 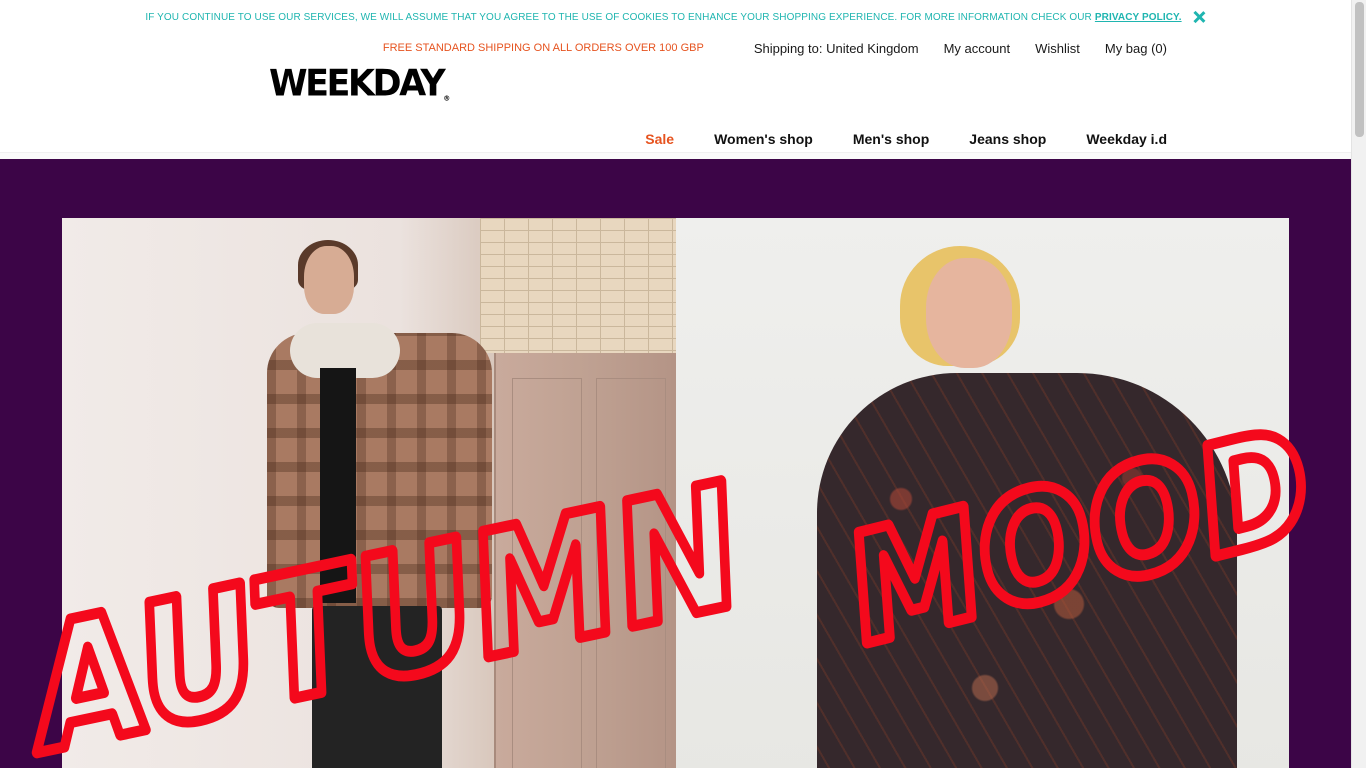 What do you see at coordinates (329, 280) in the screenshot?
I see `model-man-face` at bounding box center [329, 280].